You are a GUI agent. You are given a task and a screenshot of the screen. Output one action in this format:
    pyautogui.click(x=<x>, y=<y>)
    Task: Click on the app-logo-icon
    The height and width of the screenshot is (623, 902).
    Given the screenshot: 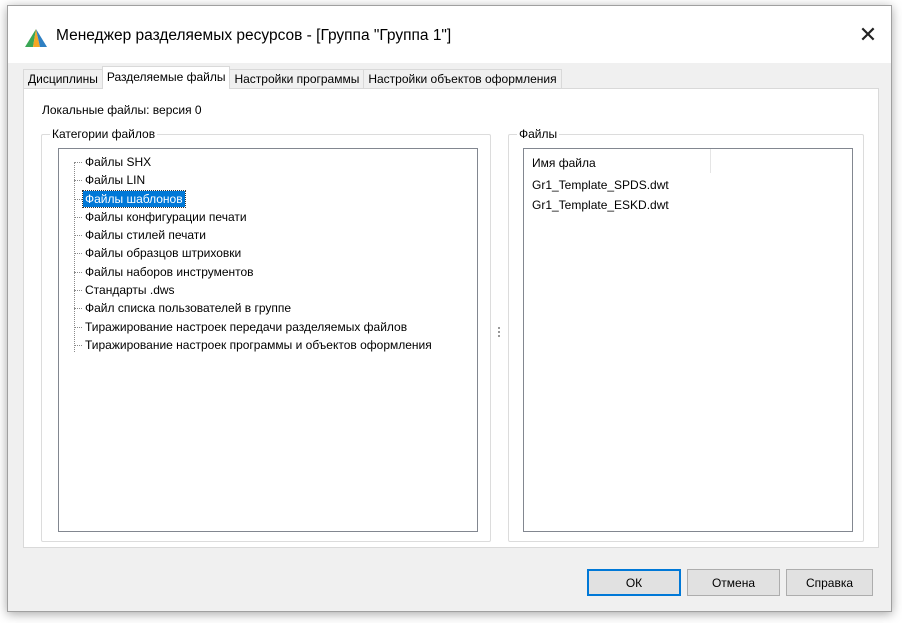 What is the action you would take?
    pyautogui.click(x=36, y=38)
    